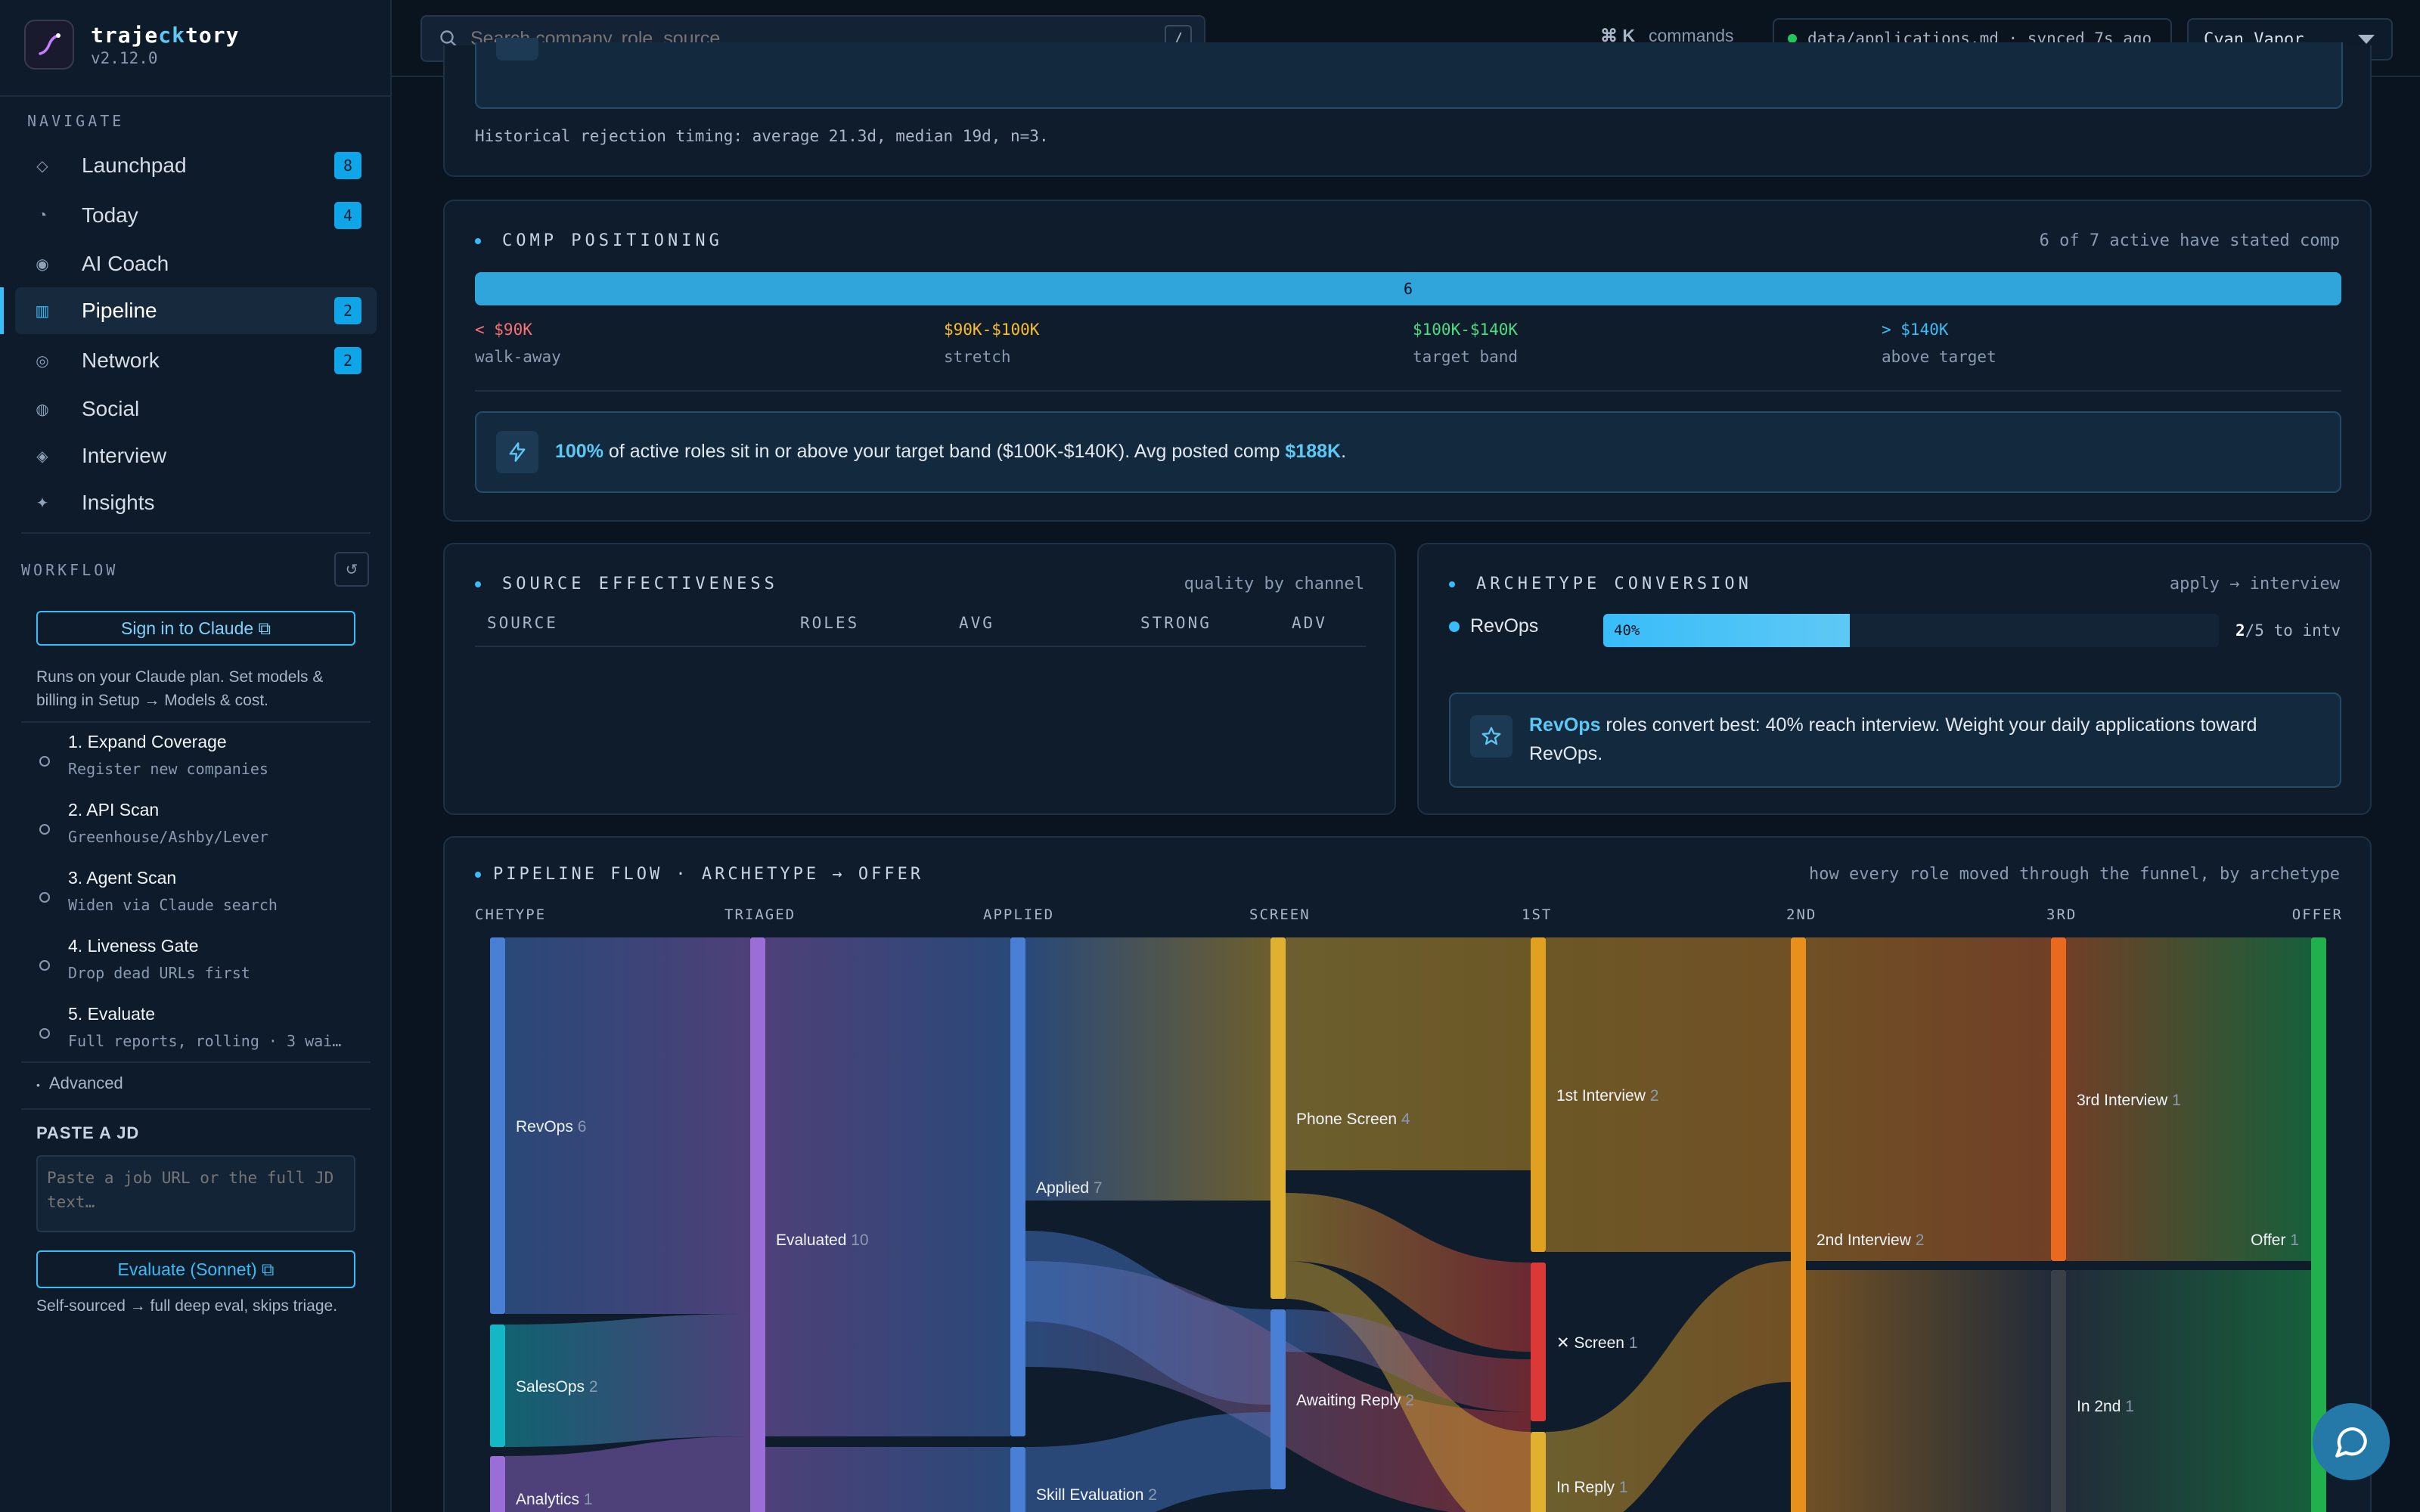 This screenshot has height=1512, width=2420. I want to click on step-title: 4. Liveness Gate, so click(133, 946).